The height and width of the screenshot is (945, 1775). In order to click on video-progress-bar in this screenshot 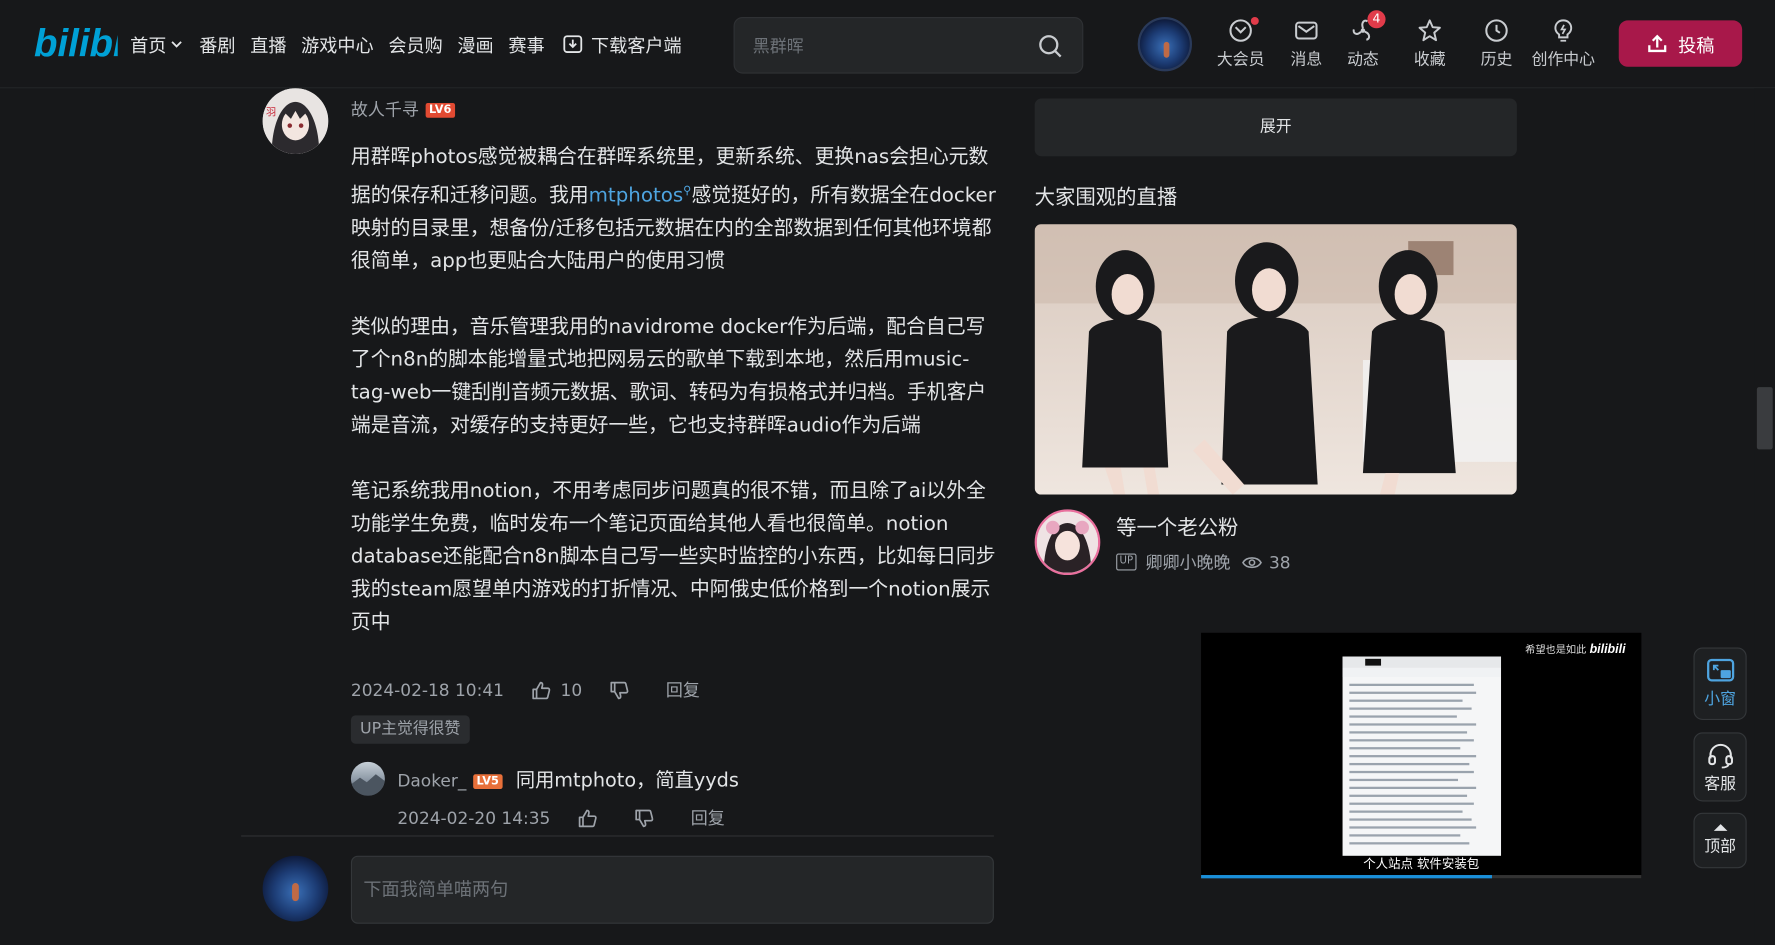, I will do `click(1346, 877)`.